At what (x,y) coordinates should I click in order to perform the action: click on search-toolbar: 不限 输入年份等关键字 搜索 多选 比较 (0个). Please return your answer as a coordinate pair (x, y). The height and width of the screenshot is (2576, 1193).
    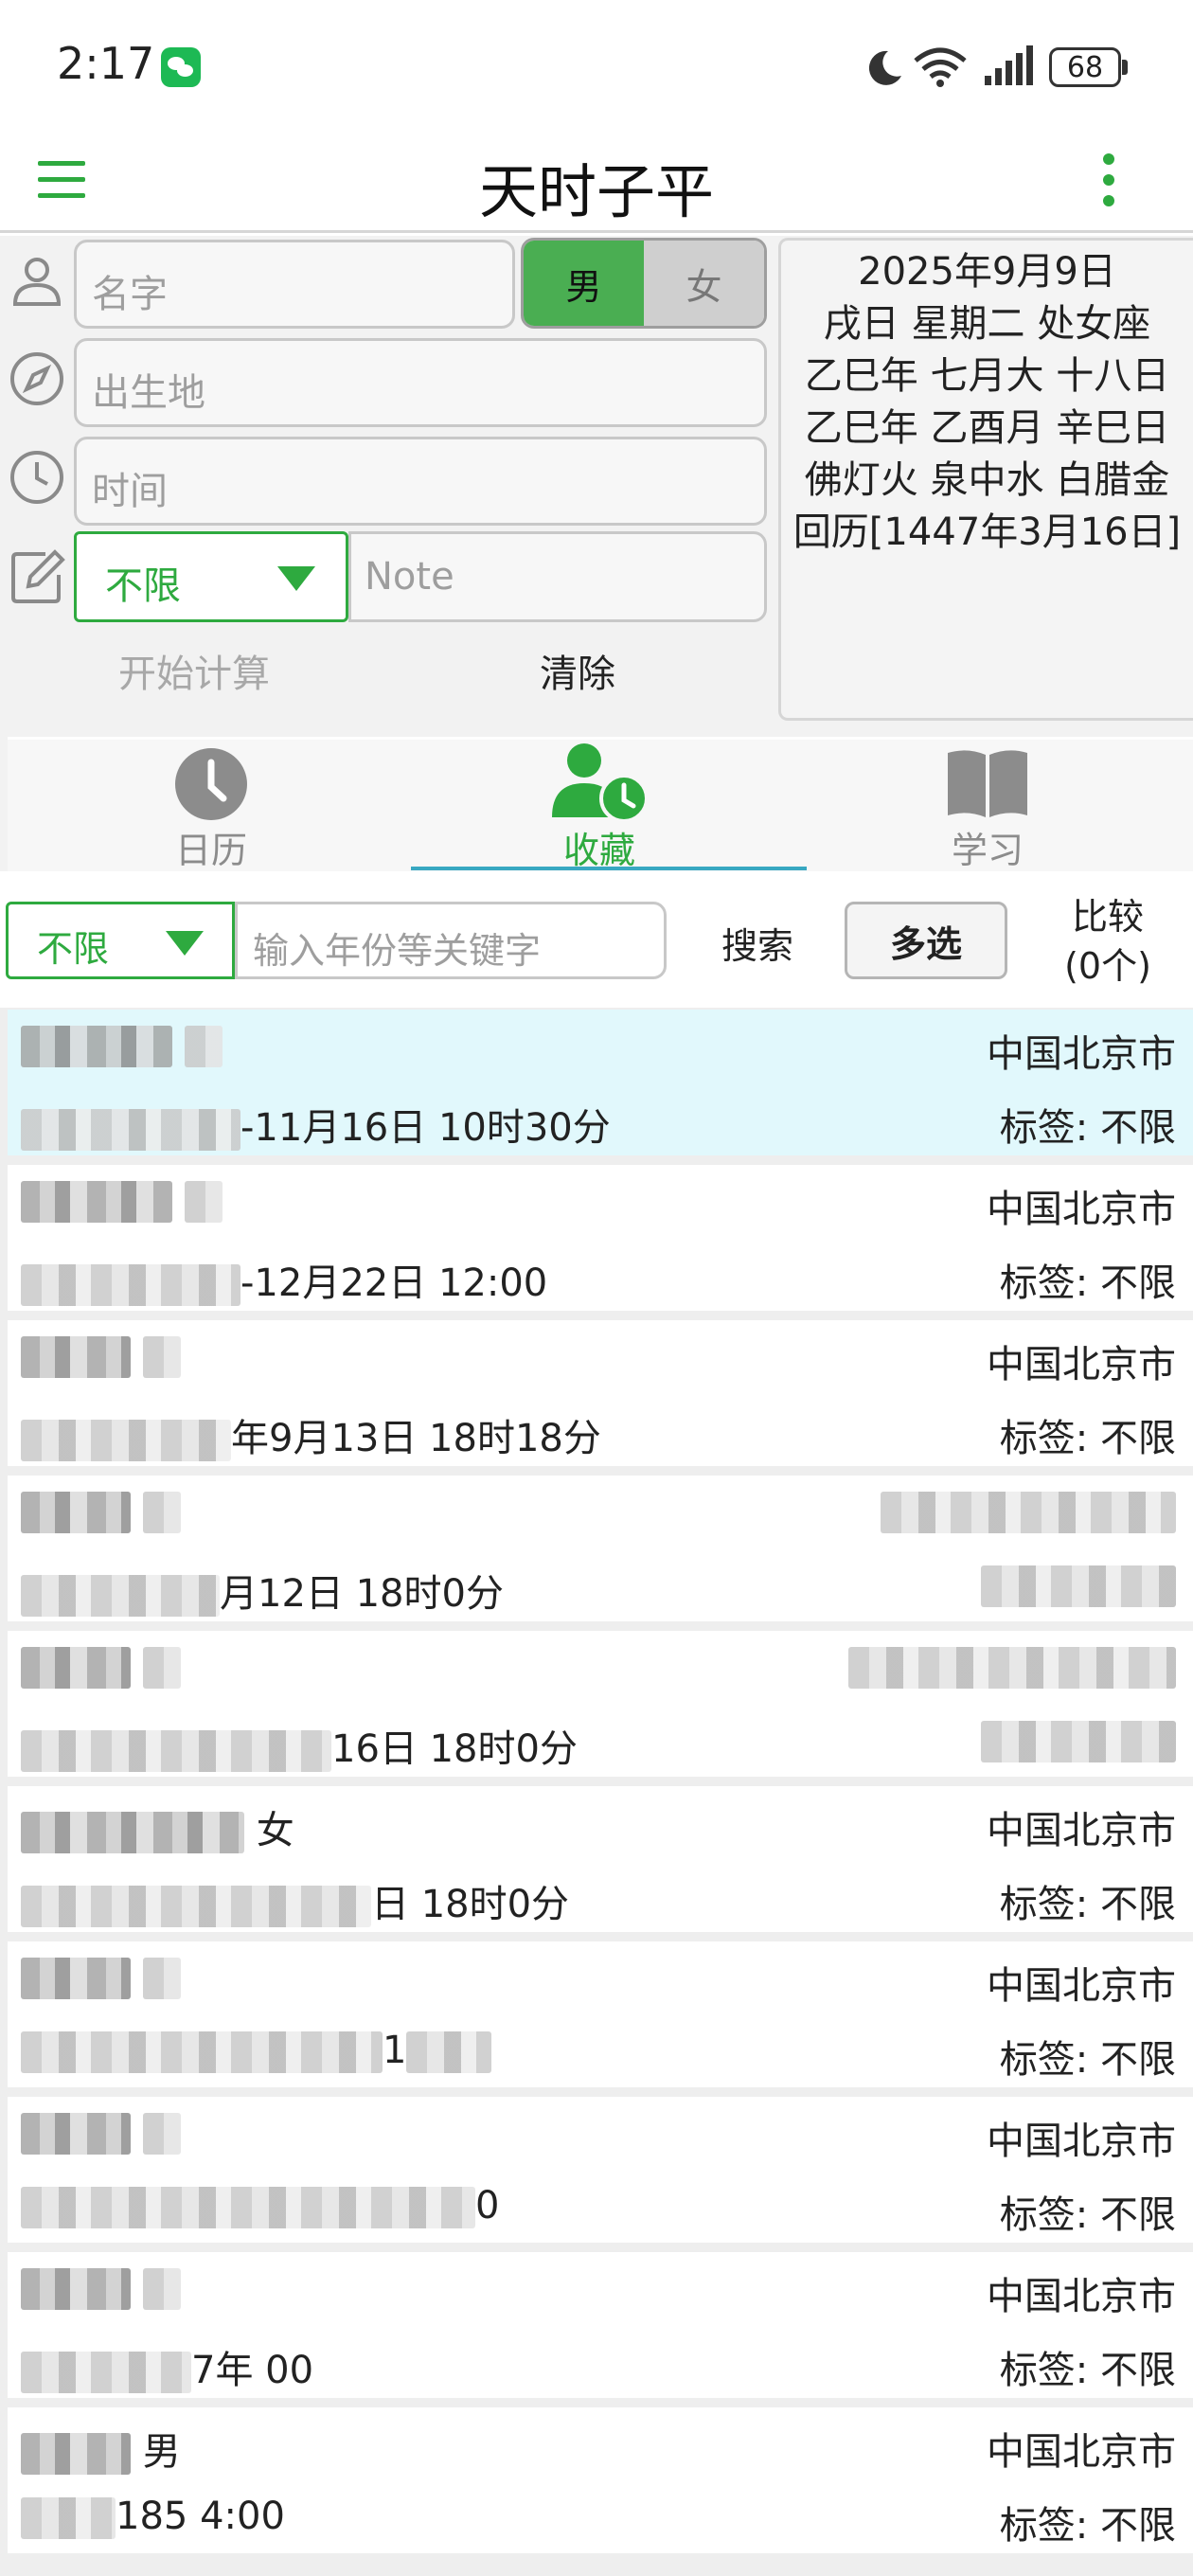
    Looking at the image, I should click on (596, 938).